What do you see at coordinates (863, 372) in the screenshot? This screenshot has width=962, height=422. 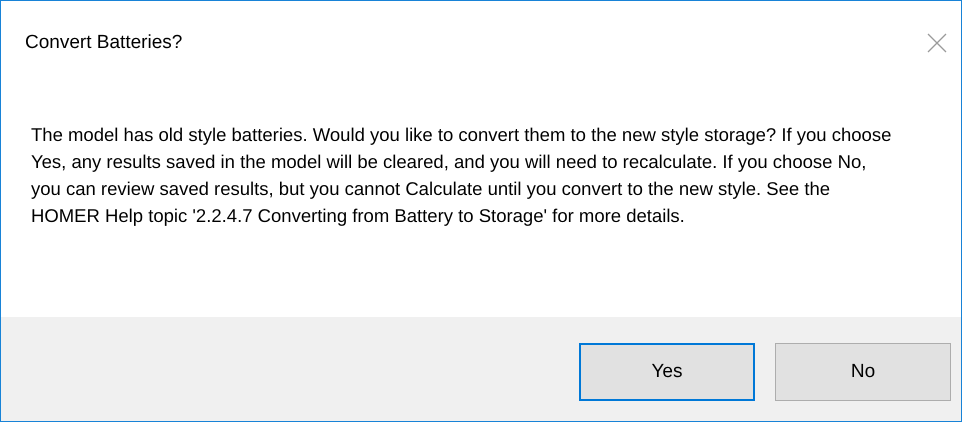 I see `dialog-button: No` at bounding box center [863, 372].